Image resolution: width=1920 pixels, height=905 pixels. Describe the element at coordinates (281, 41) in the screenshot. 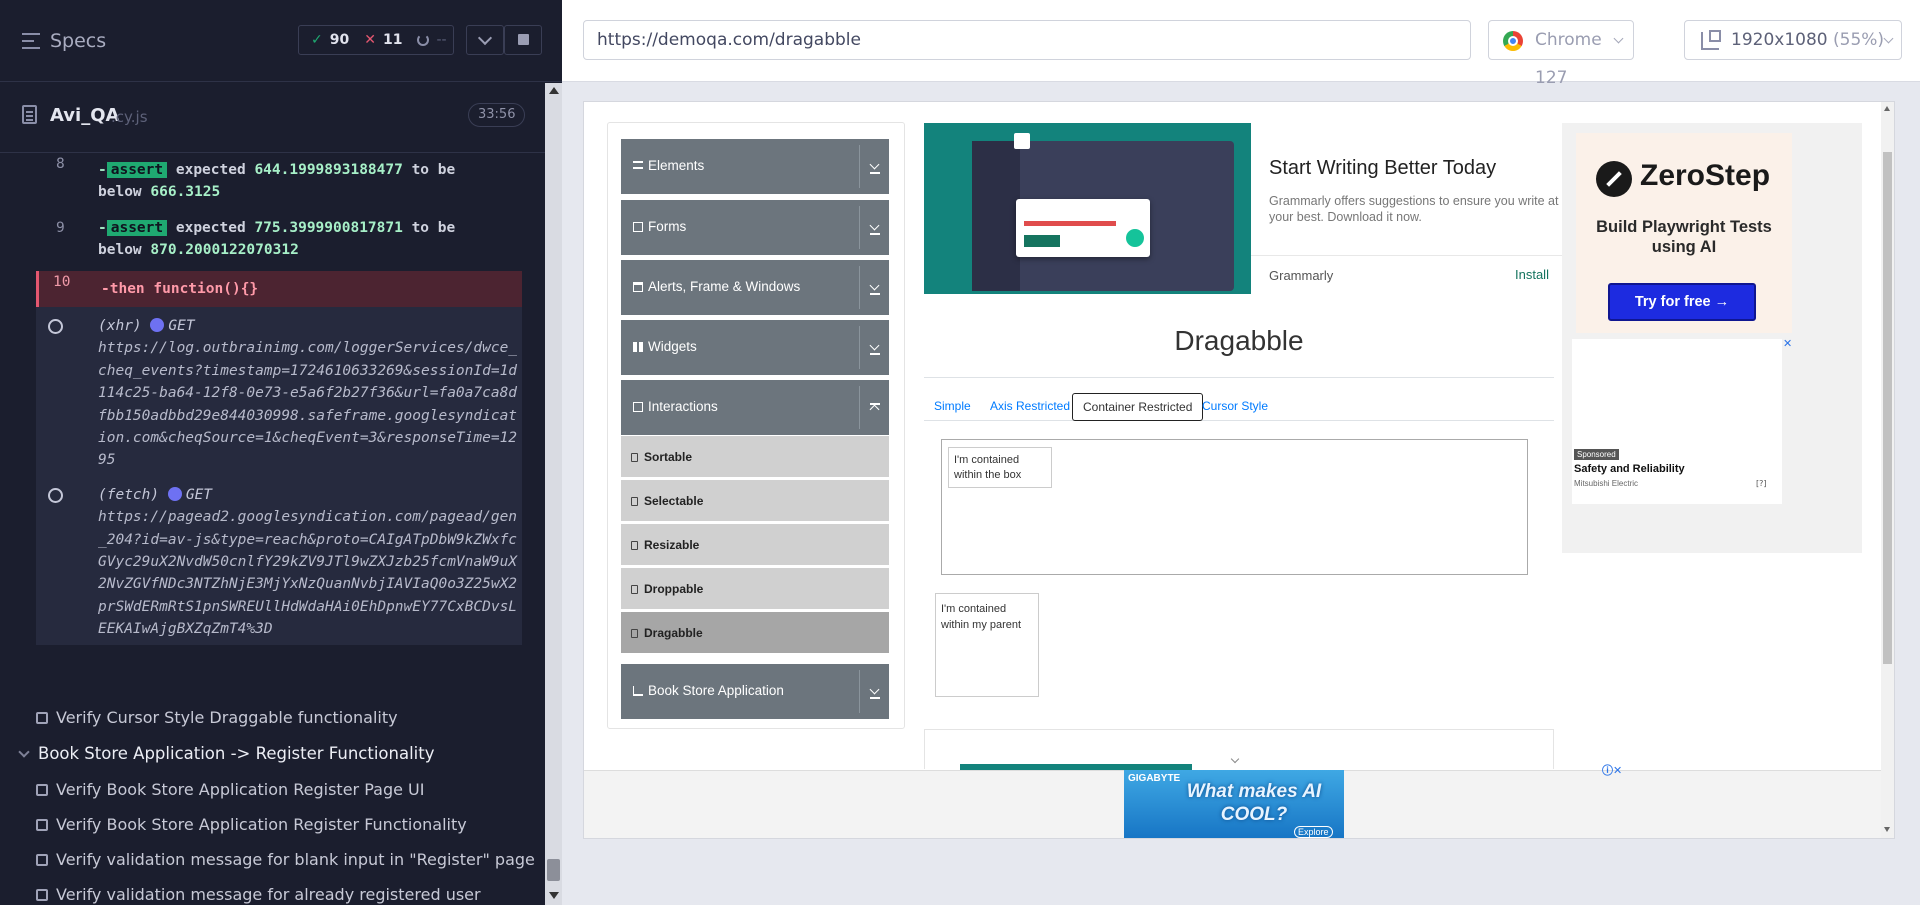

I see `specs-header: Specs ✓ 90 ✕ 11 --` at that location.